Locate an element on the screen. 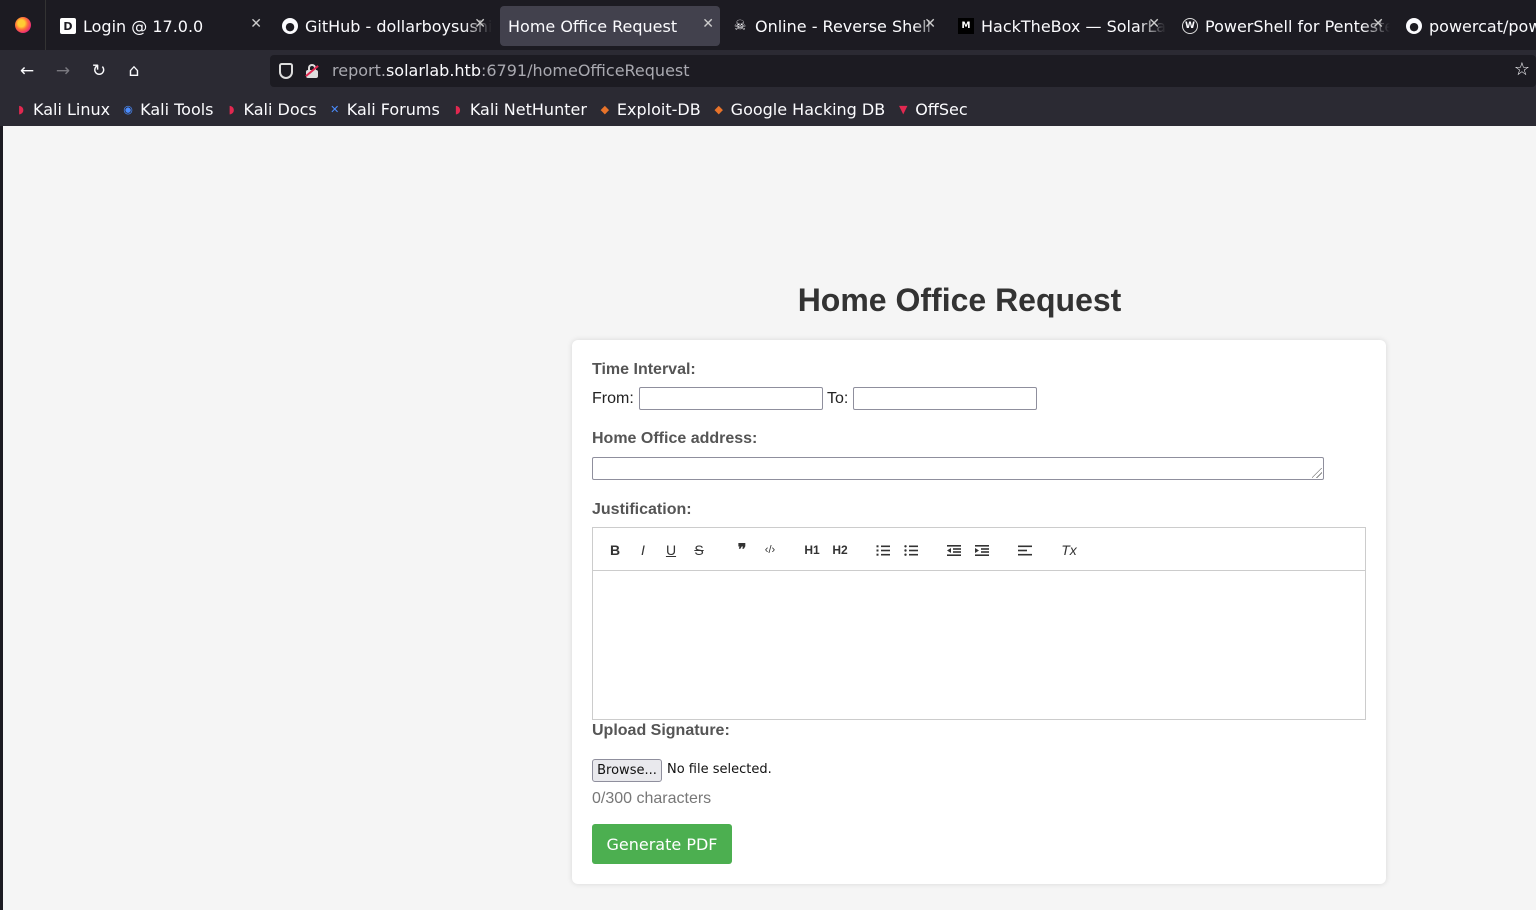  bold-button: B is located at coordinates (615, 550).